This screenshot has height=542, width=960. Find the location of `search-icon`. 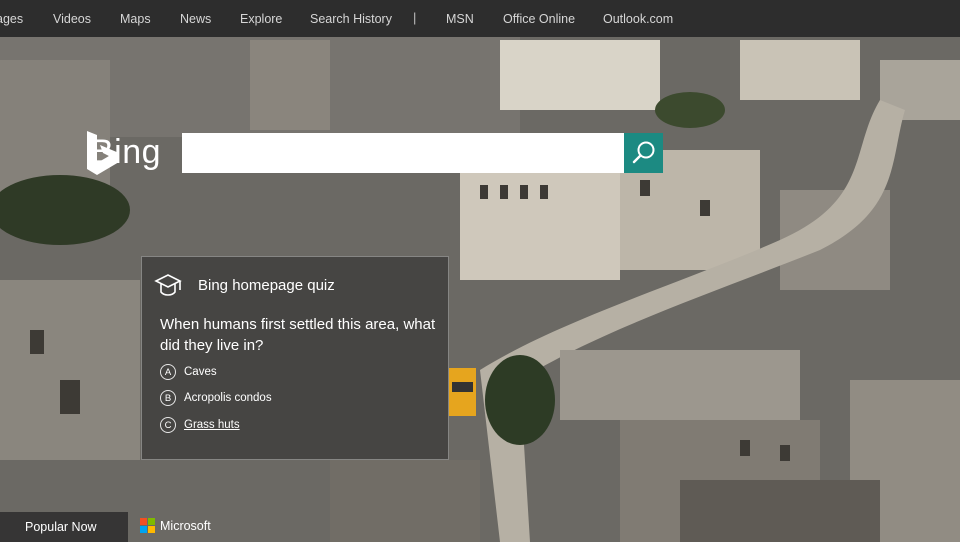

search-icon is located at coordinates (643, 152).